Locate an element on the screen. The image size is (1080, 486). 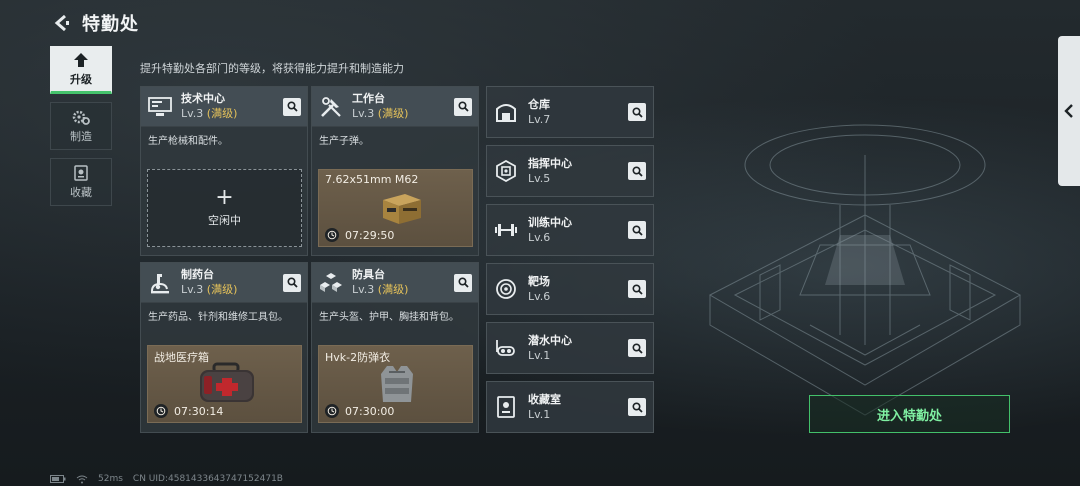
department-item-shooting-range: 靶场 Lv.6 is located at coordinates (570, 289).